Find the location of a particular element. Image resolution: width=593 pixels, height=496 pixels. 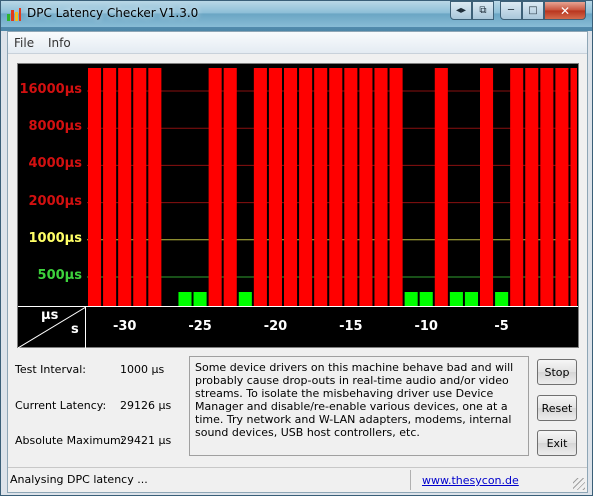

absolute-maximum-label: Absolute Maximum: is located at coordinates (70, 440).